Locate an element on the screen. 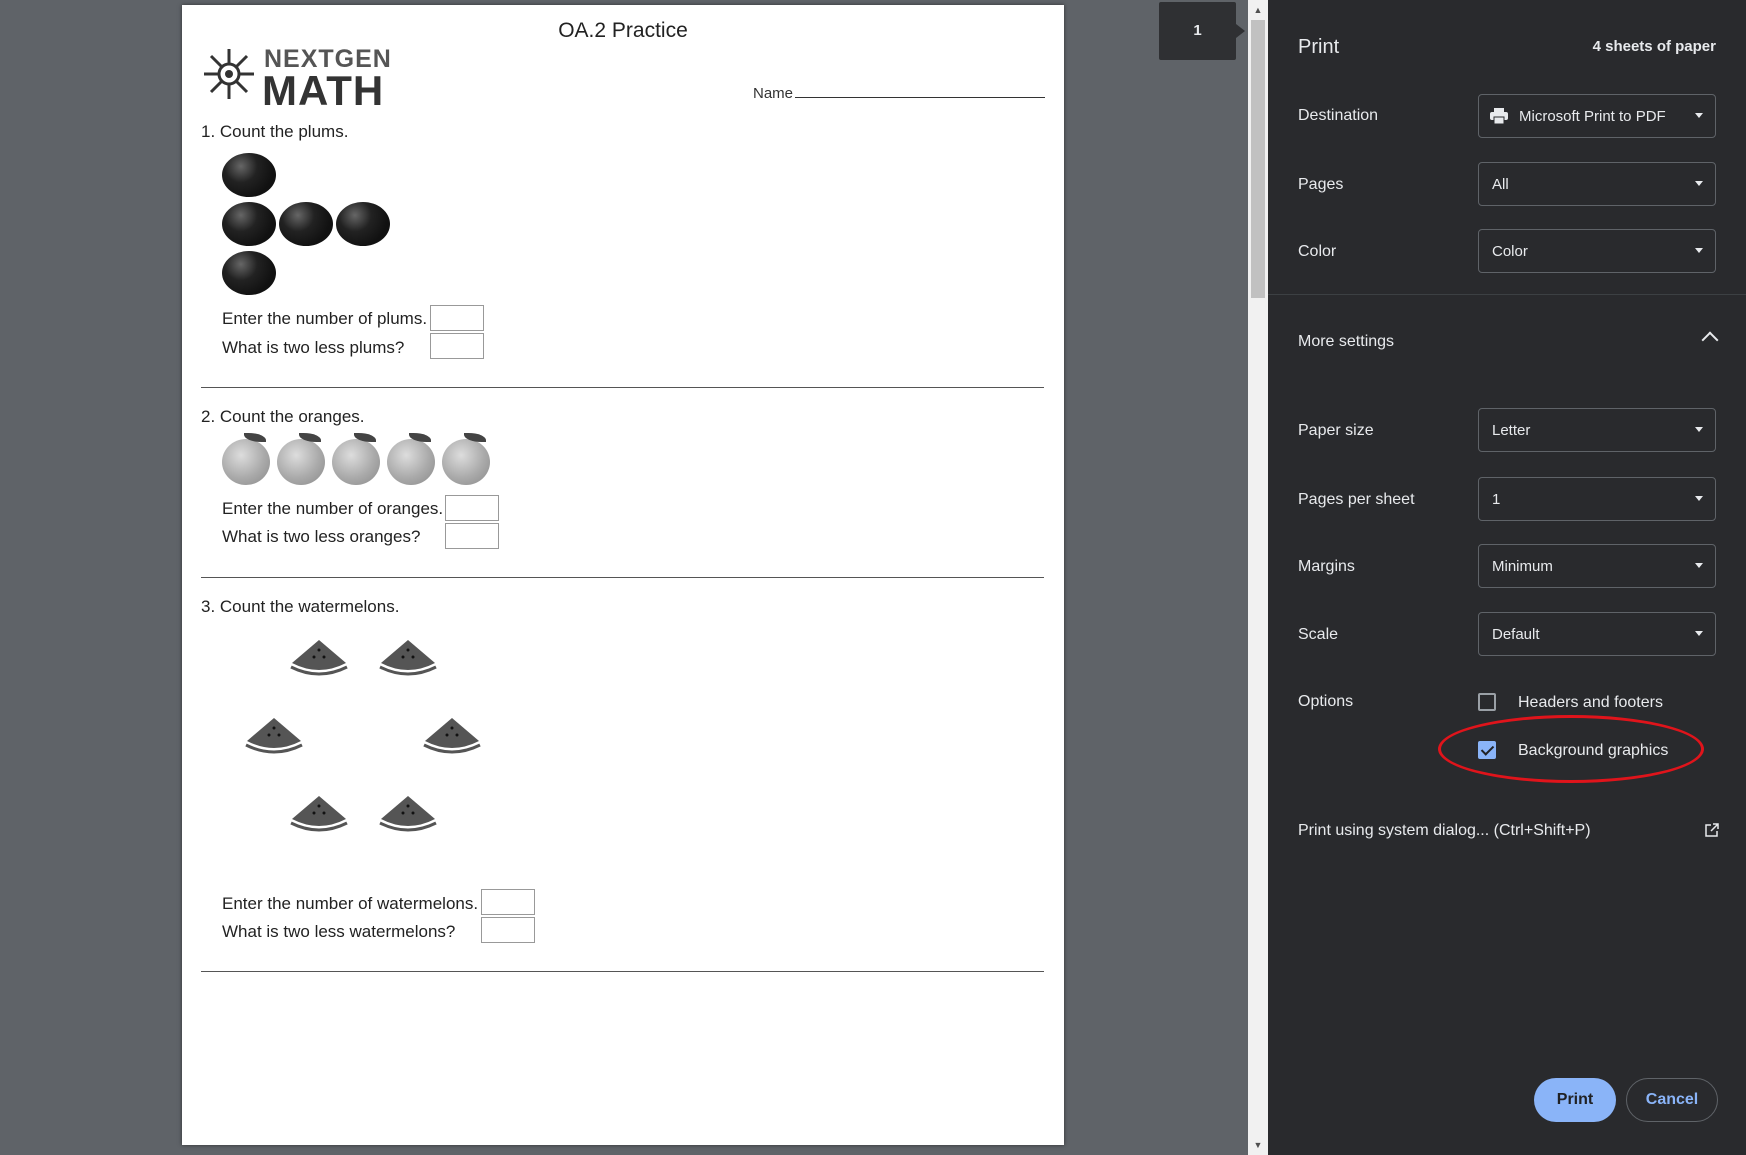 The height and width of the screenshot is (1155, 1746). q1-line2: What is two less plums? is located at coordinates (313, 347).